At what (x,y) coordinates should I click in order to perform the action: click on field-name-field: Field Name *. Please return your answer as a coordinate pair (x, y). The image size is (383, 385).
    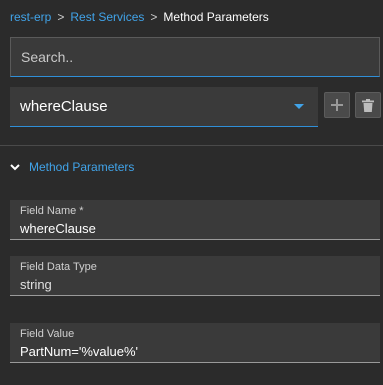
    Looking at the image, I should click on (195, 220).